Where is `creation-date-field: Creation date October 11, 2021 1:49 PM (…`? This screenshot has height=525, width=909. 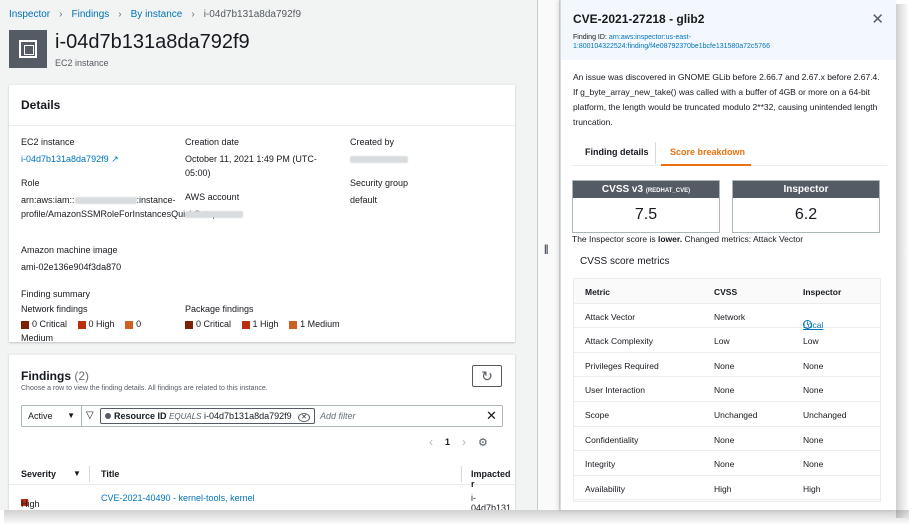 creation-date-field: Creation date October 11, 2021 1:49 PM (… is located at coordinates (255, 158).